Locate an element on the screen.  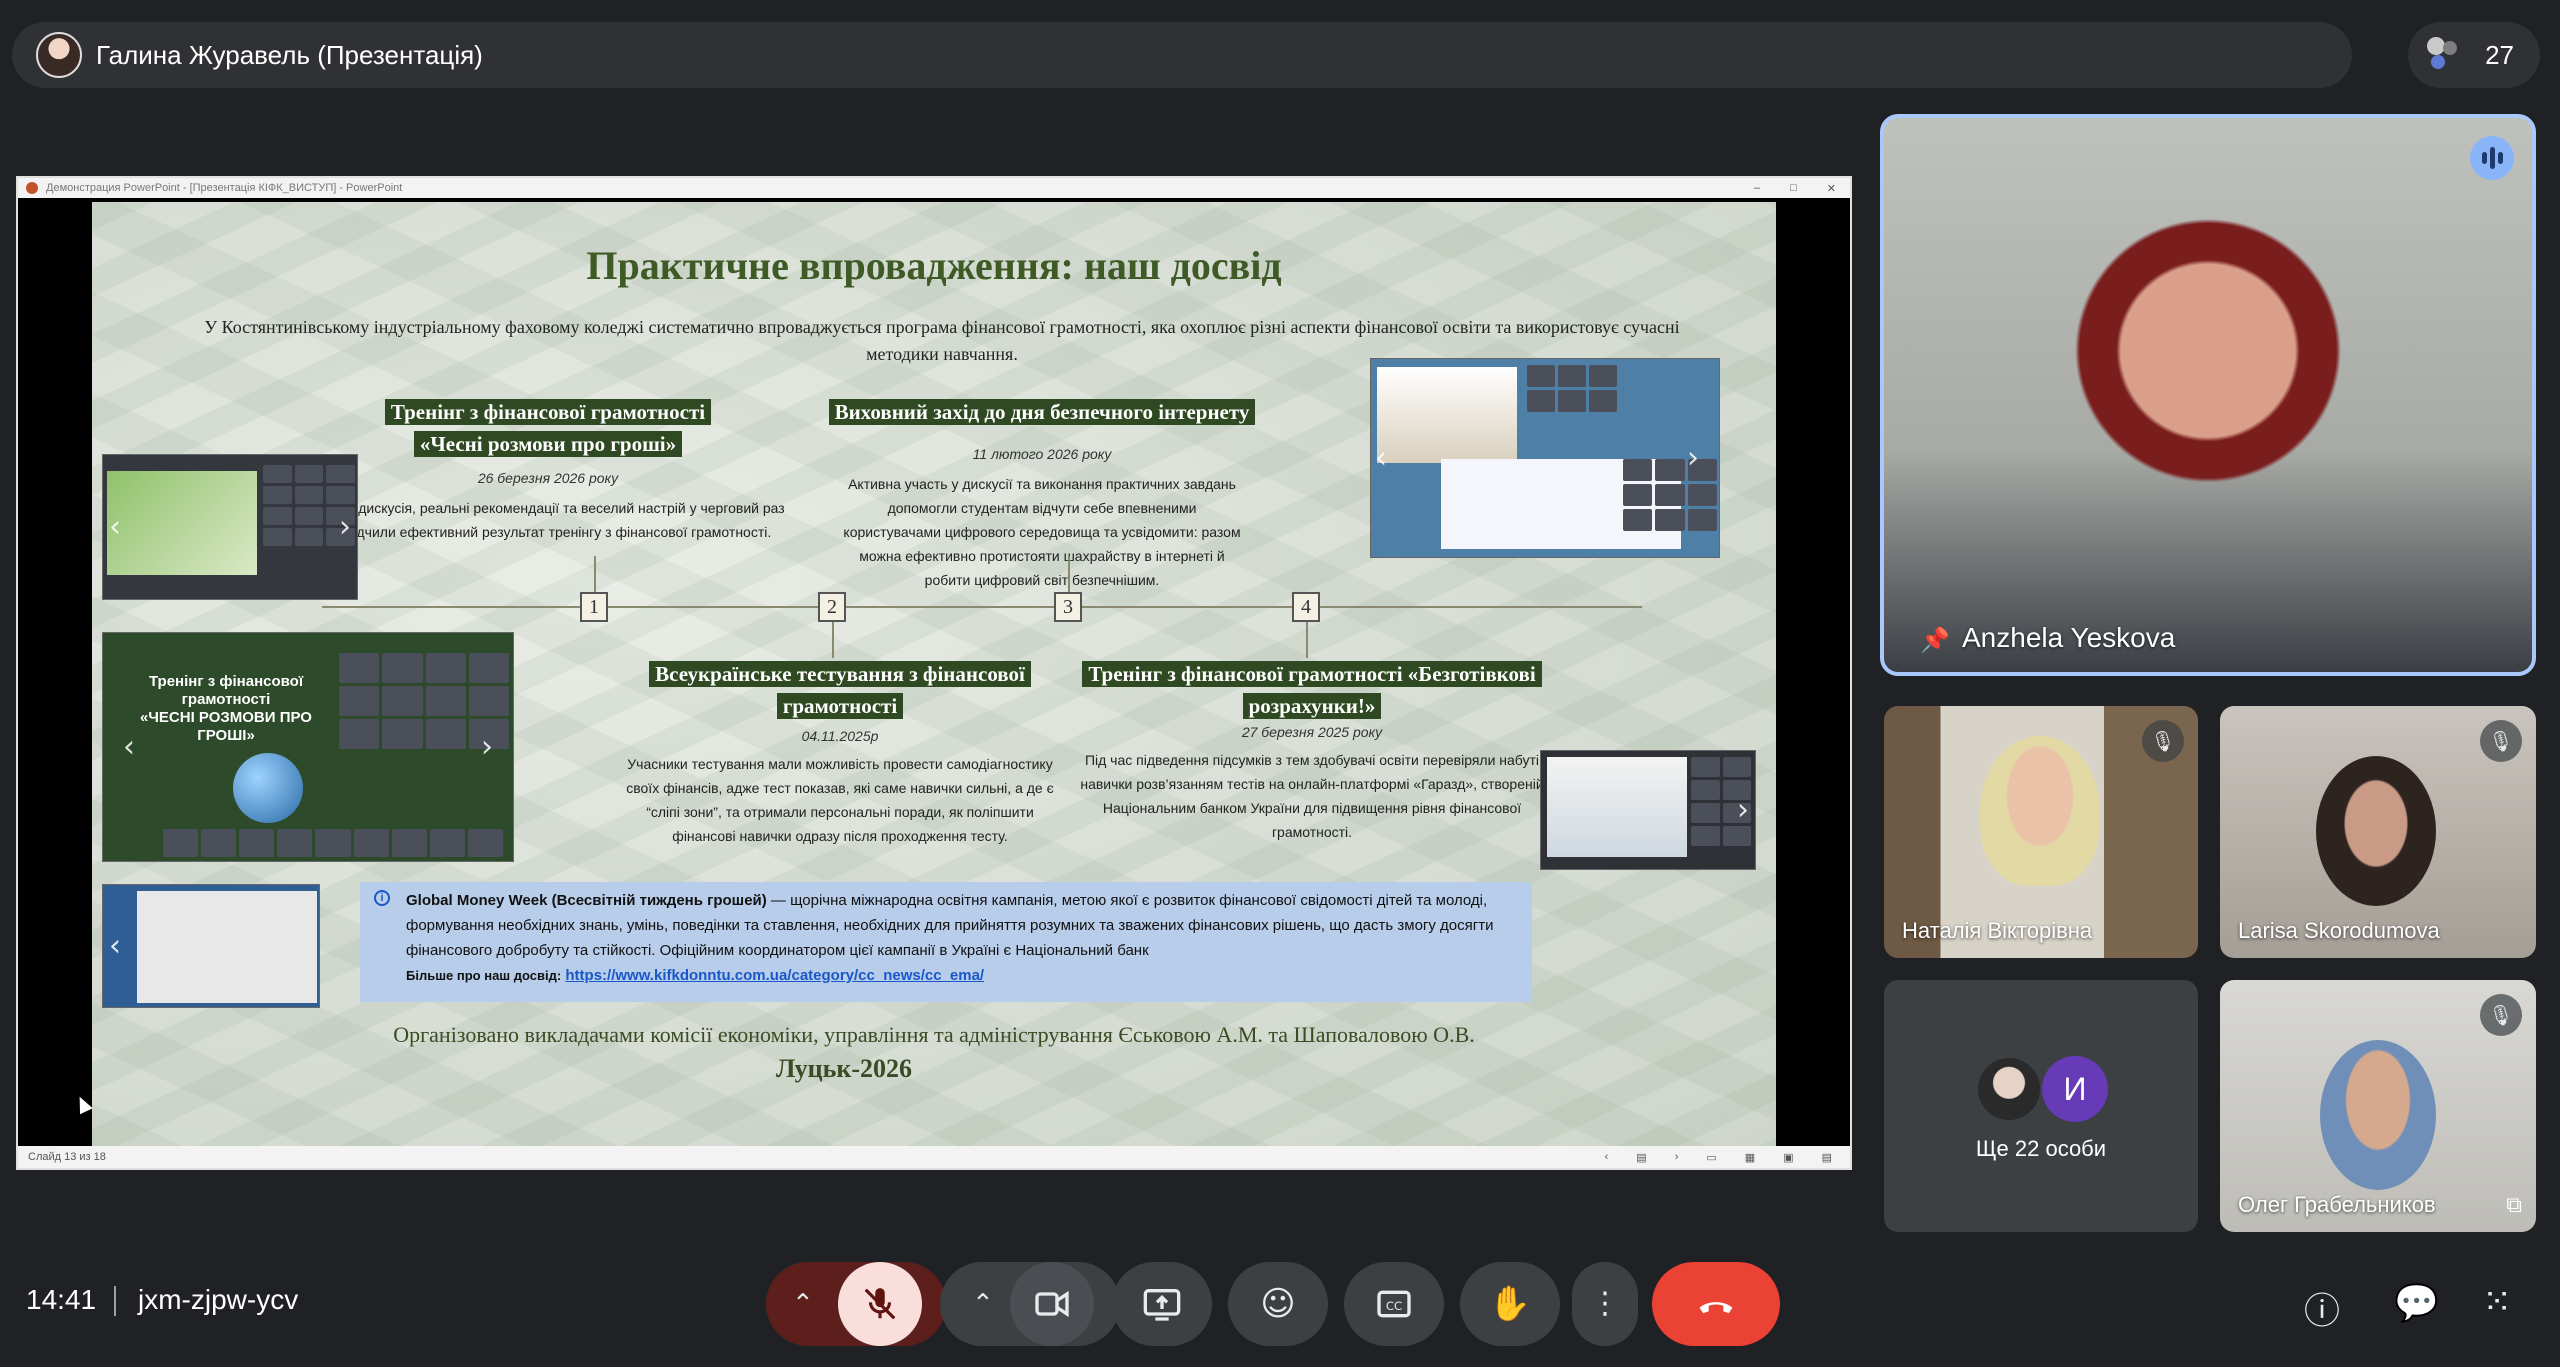
ppt-nav: ‹ ▤ › ▭ ▦ ▣ ▤ is located at coordinates (1727, 1157).